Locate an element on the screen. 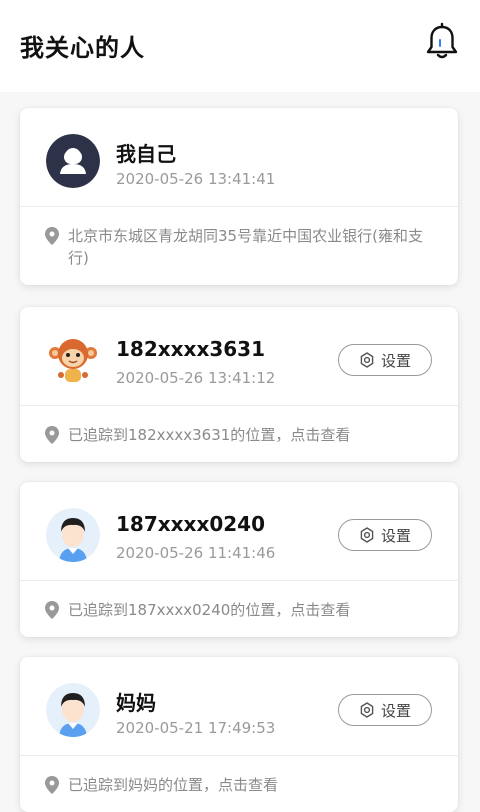  location-text: 北京市东城区青龙胡同35号靠近中国农业银行(雍和支行) is located at coordinates (245, 247).